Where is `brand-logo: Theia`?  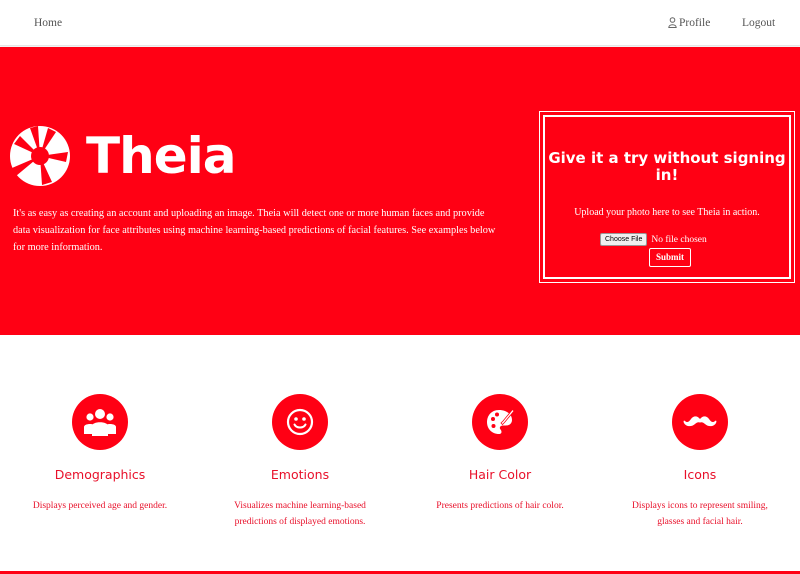 brand-logo: Theia is located at coordinates (122, 156).